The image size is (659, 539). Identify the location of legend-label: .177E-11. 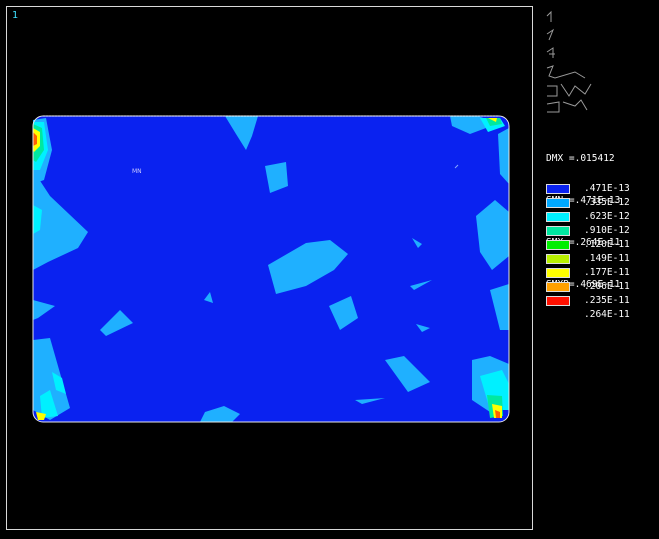
(607, 272).